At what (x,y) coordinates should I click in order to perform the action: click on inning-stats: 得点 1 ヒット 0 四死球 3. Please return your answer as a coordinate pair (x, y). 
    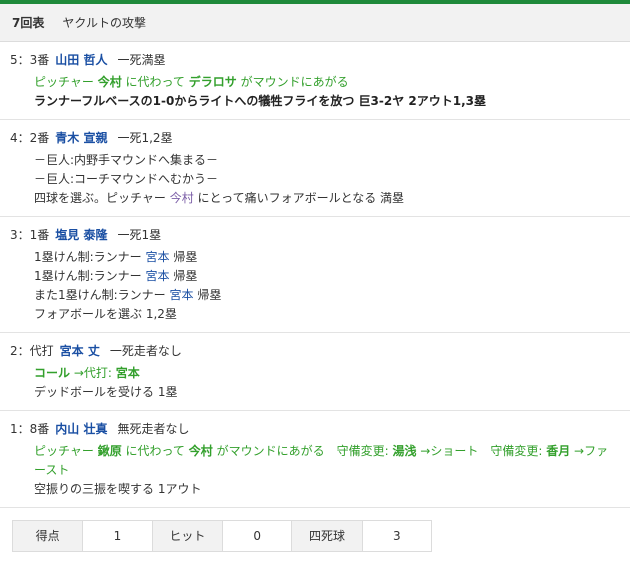
    Looking at the image, I should click on (222, 536).